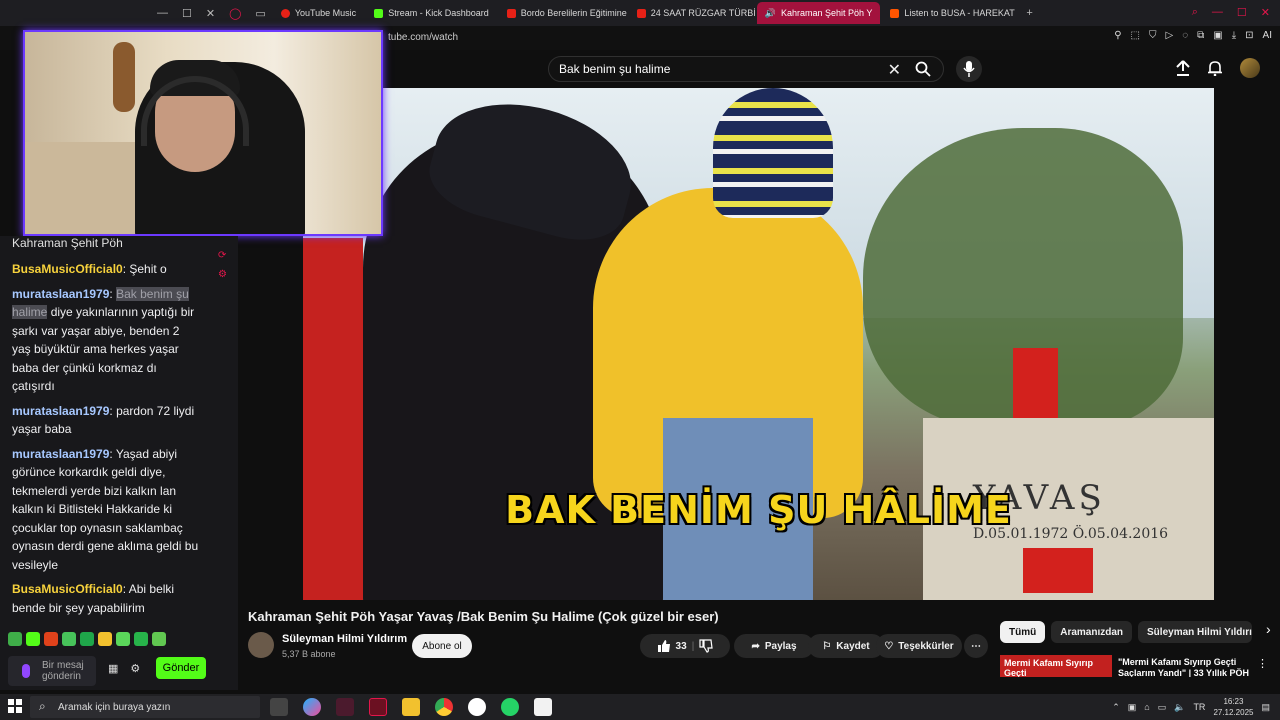 The image size is (1280, 720). Describe the element at coordinates (706, 646) in the screenshot. I see `dislike-button` at that location.